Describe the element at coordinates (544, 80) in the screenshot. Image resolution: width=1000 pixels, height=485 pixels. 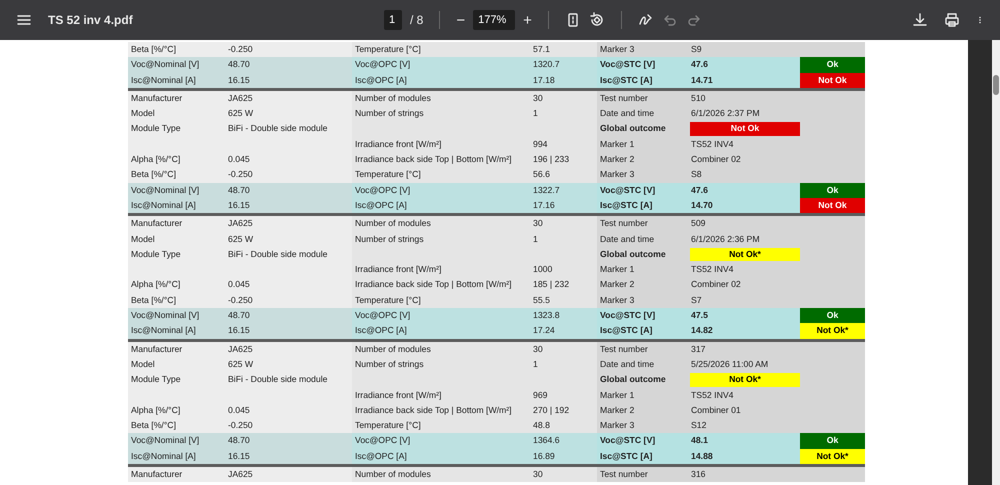
I see `table-cell-text: 17.18` at that location.